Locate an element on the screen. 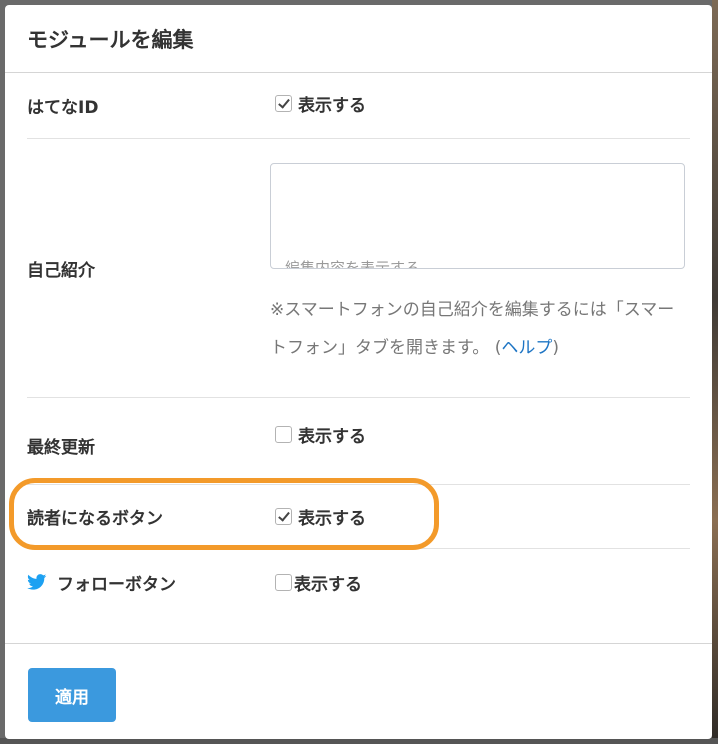 The width and height of the screenshot is (718, 744). profile-textarea: 編集内容を表示する is located at coordinates (477, 216).